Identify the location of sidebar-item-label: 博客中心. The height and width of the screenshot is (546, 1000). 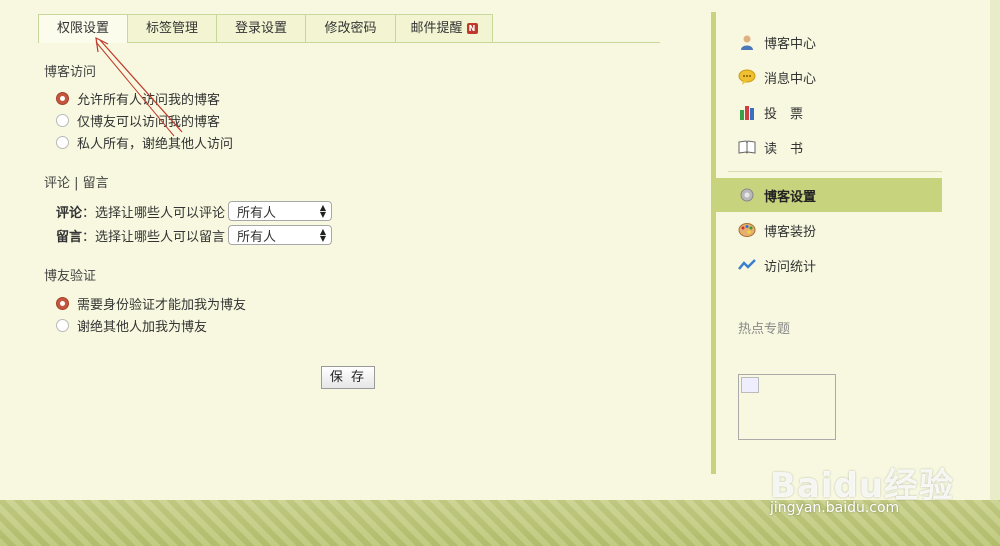
(790, 44).